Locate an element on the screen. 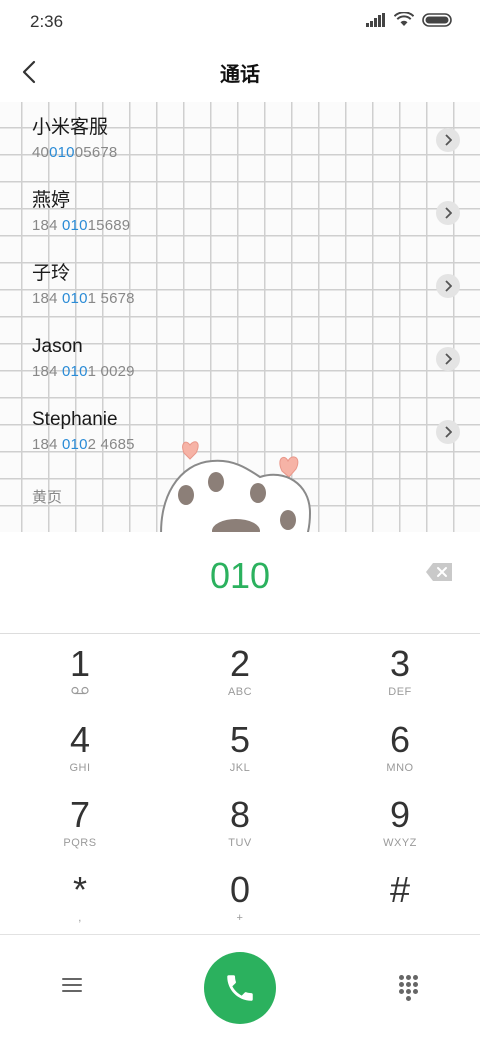 The width and height of the screenshot is (480, 1041). contact-name: Jason is located at coordinates (57, 346).